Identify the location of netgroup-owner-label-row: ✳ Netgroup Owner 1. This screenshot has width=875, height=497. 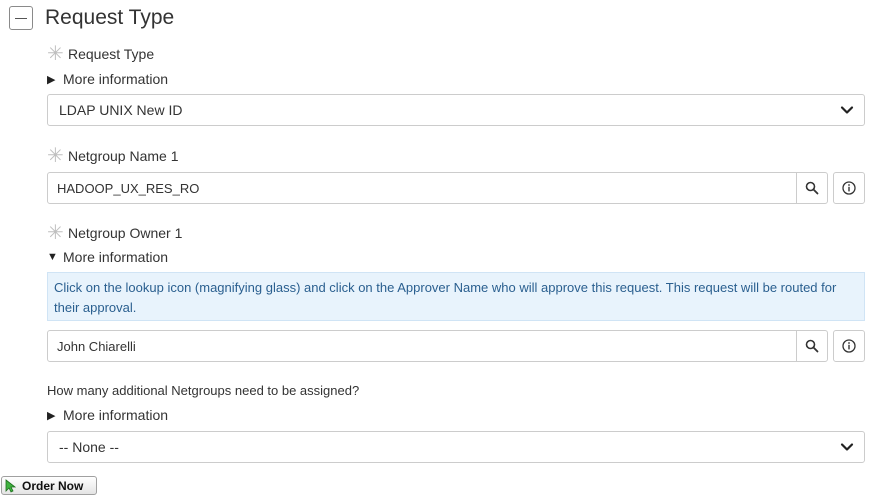
(115, 233).